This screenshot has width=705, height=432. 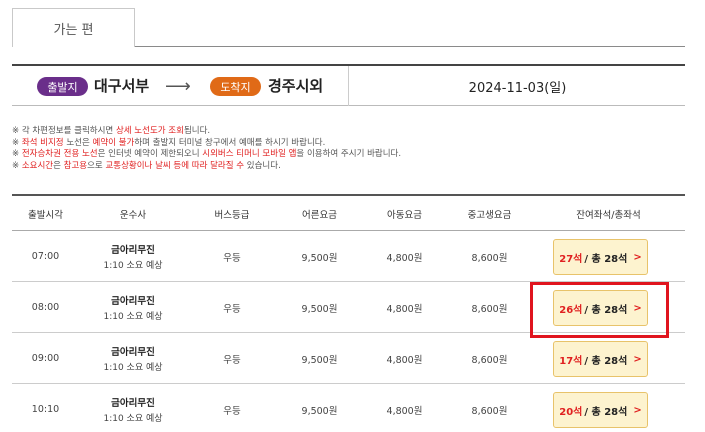 I want to click on notice-emphasis: 시외버스 티머니 모바일 앱, so click(x=249, y=154).